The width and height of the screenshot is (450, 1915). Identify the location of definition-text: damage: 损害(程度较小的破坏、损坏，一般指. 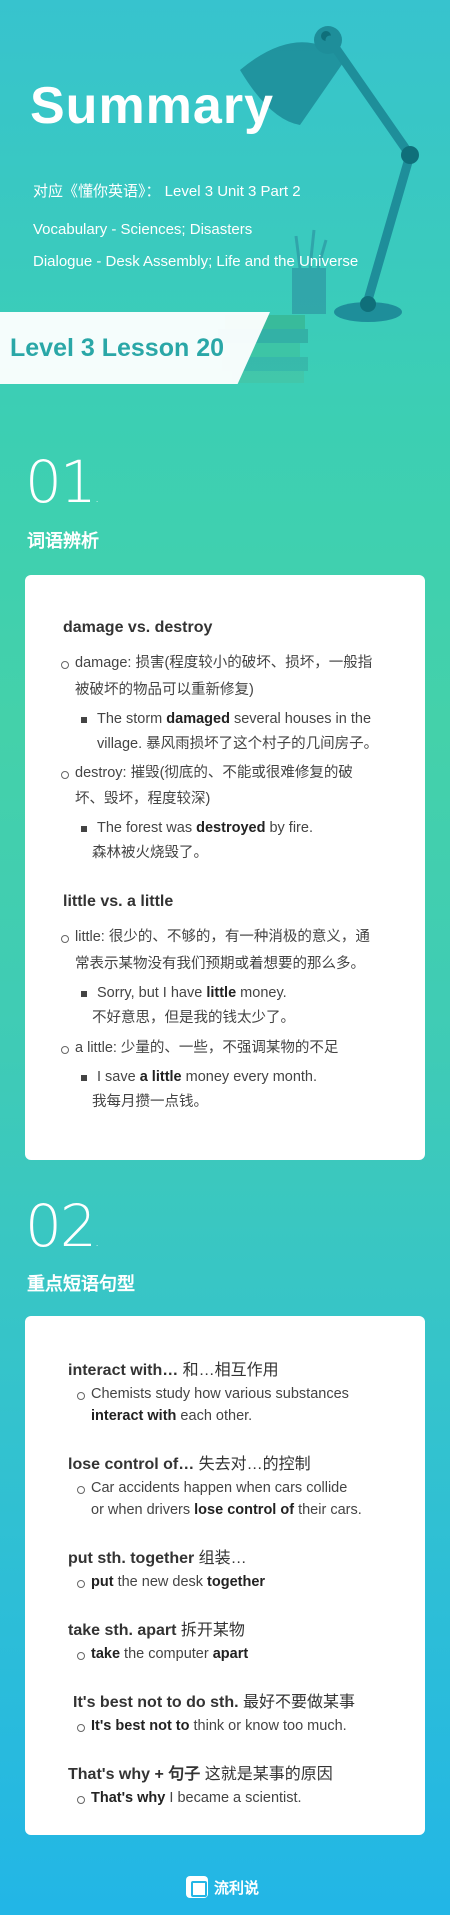
(224, 663).